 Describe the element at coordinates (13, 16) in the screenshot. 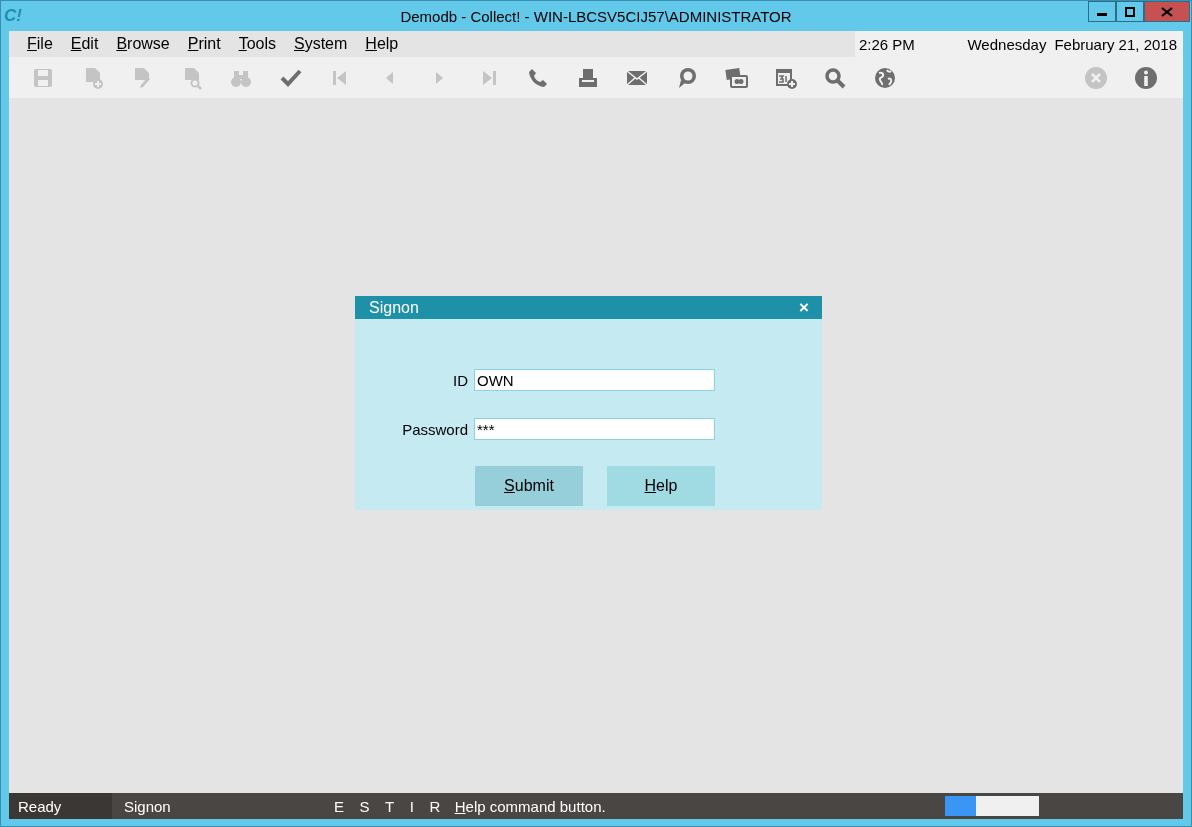

I see `app-logo: C!` at that location.